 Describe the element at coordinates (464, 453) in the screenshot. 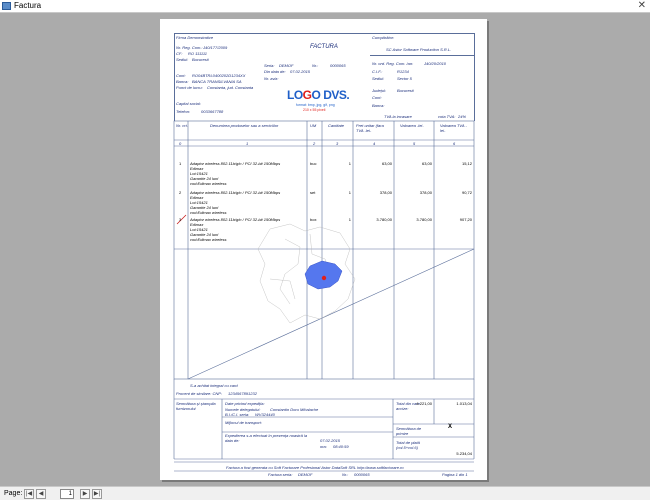

I see `pay-value: 5.234,04` at that location.